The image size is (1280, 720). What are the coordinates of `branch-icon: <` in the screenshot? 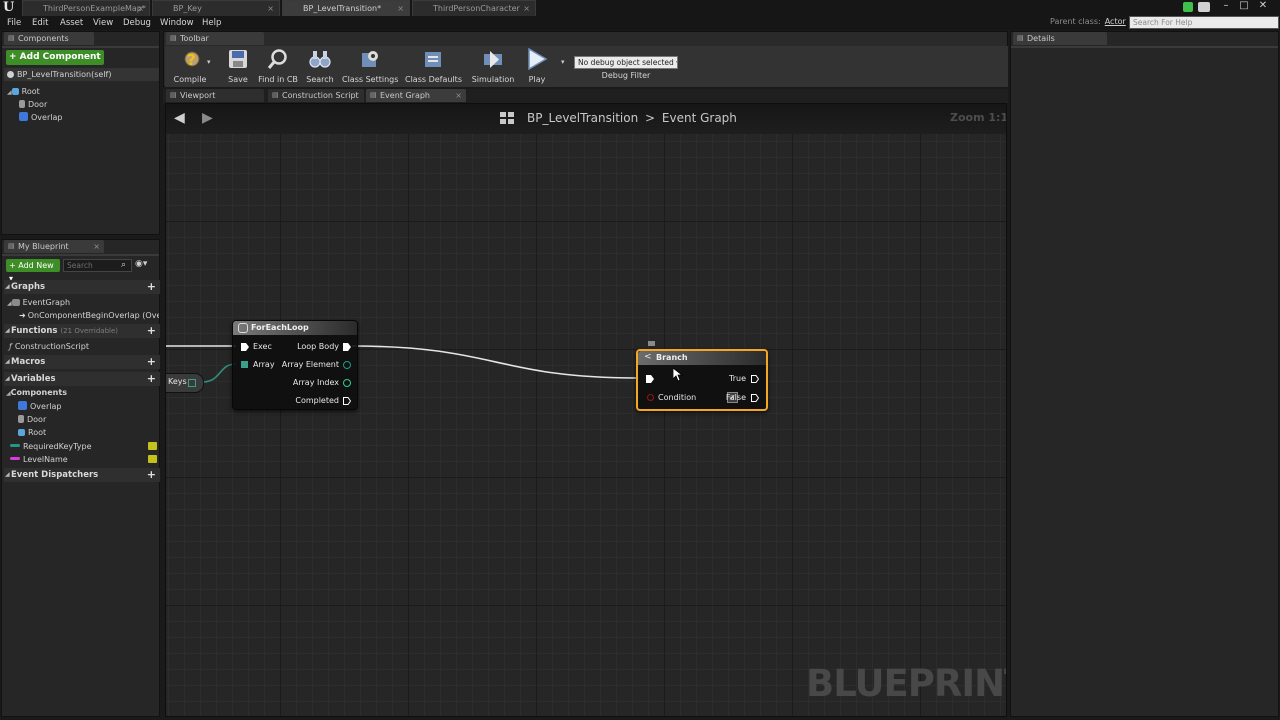 It's located at (648, 357).